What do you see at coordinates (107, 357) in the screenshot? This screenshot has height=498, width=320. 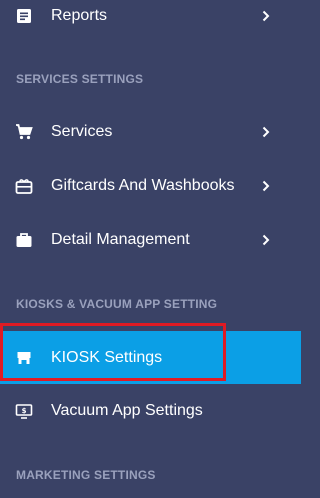 I see `sidebar-item-label: KIOSK Settings` at bounding box center [107, 357].